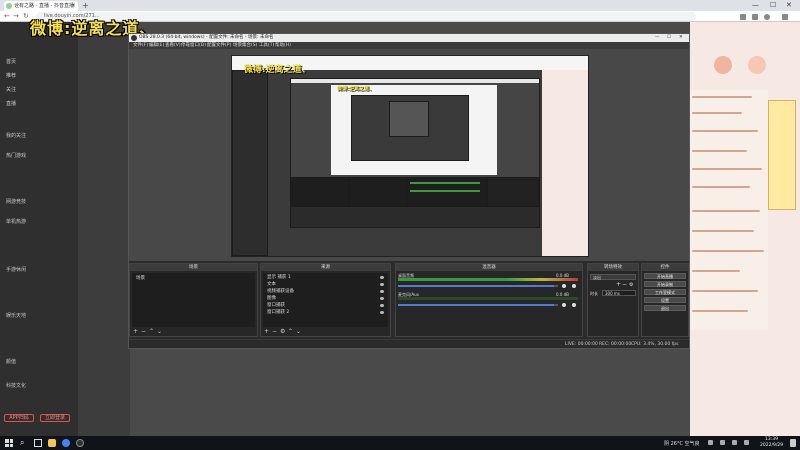 Image resolution: width=800 pixels, height=450 pixels. Describe the element at coordinates (16, 16) in the screenshot. I see `forward-arrow-icon: →` at that location.